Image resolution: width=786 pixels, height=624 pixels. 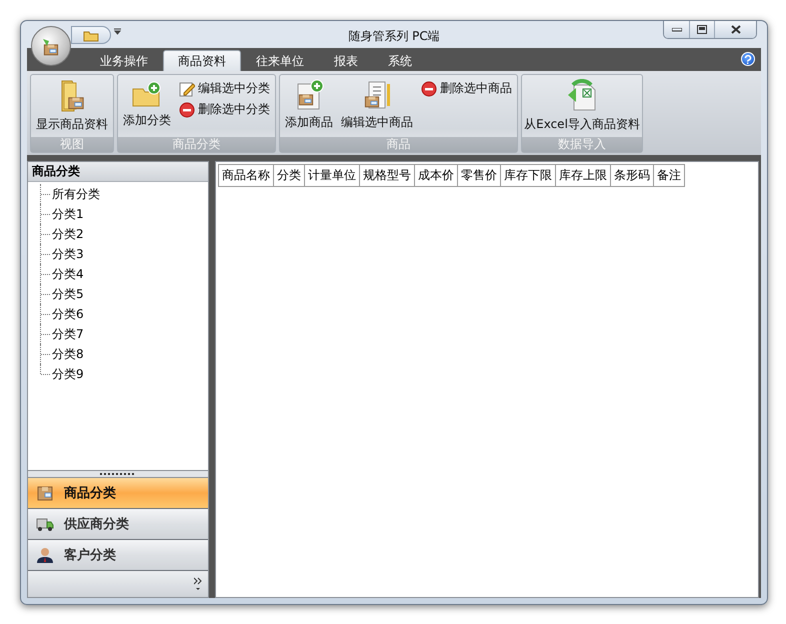 What do you see at coordinates (147, 94) in the screenshot?
I see `folder-add-icon` at bounding box center [147, 94].